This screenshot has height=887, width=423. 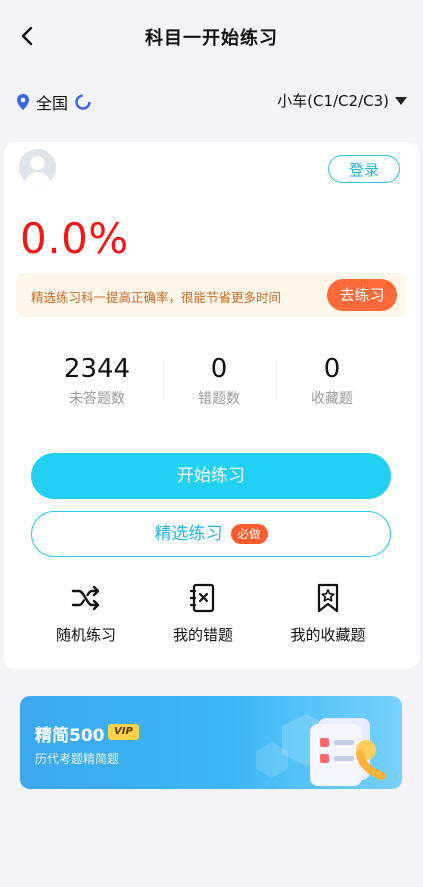 What do you see at coordinates (70, 736) in the screenshot?
I see `promo-title: 精简500` at bounding box center [70, 736].